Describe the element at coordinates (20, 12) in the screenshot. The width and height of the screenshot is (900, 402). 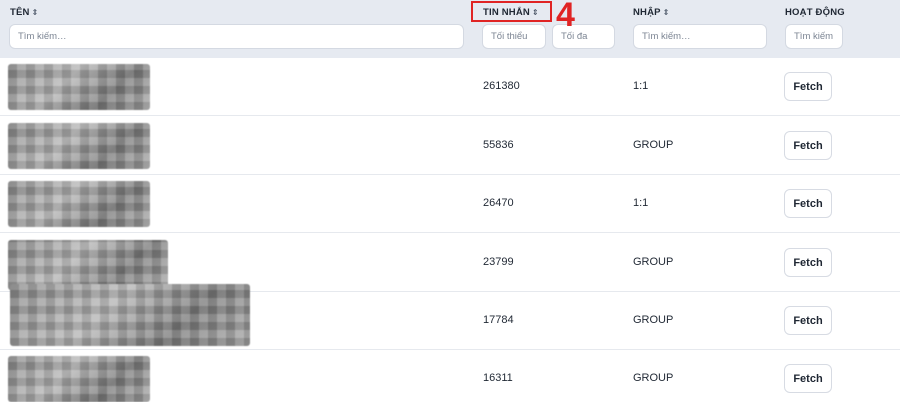
I see `column-name-title: TÊN` at that location.